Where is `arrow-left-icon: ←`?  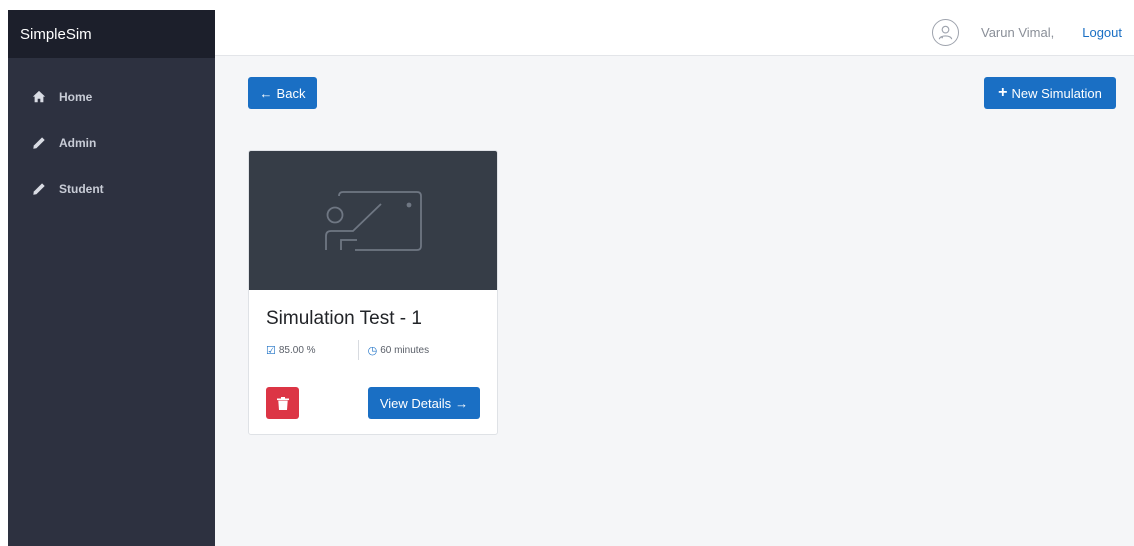
arrow-left-icon: ← is located at coordinates (266, 93).